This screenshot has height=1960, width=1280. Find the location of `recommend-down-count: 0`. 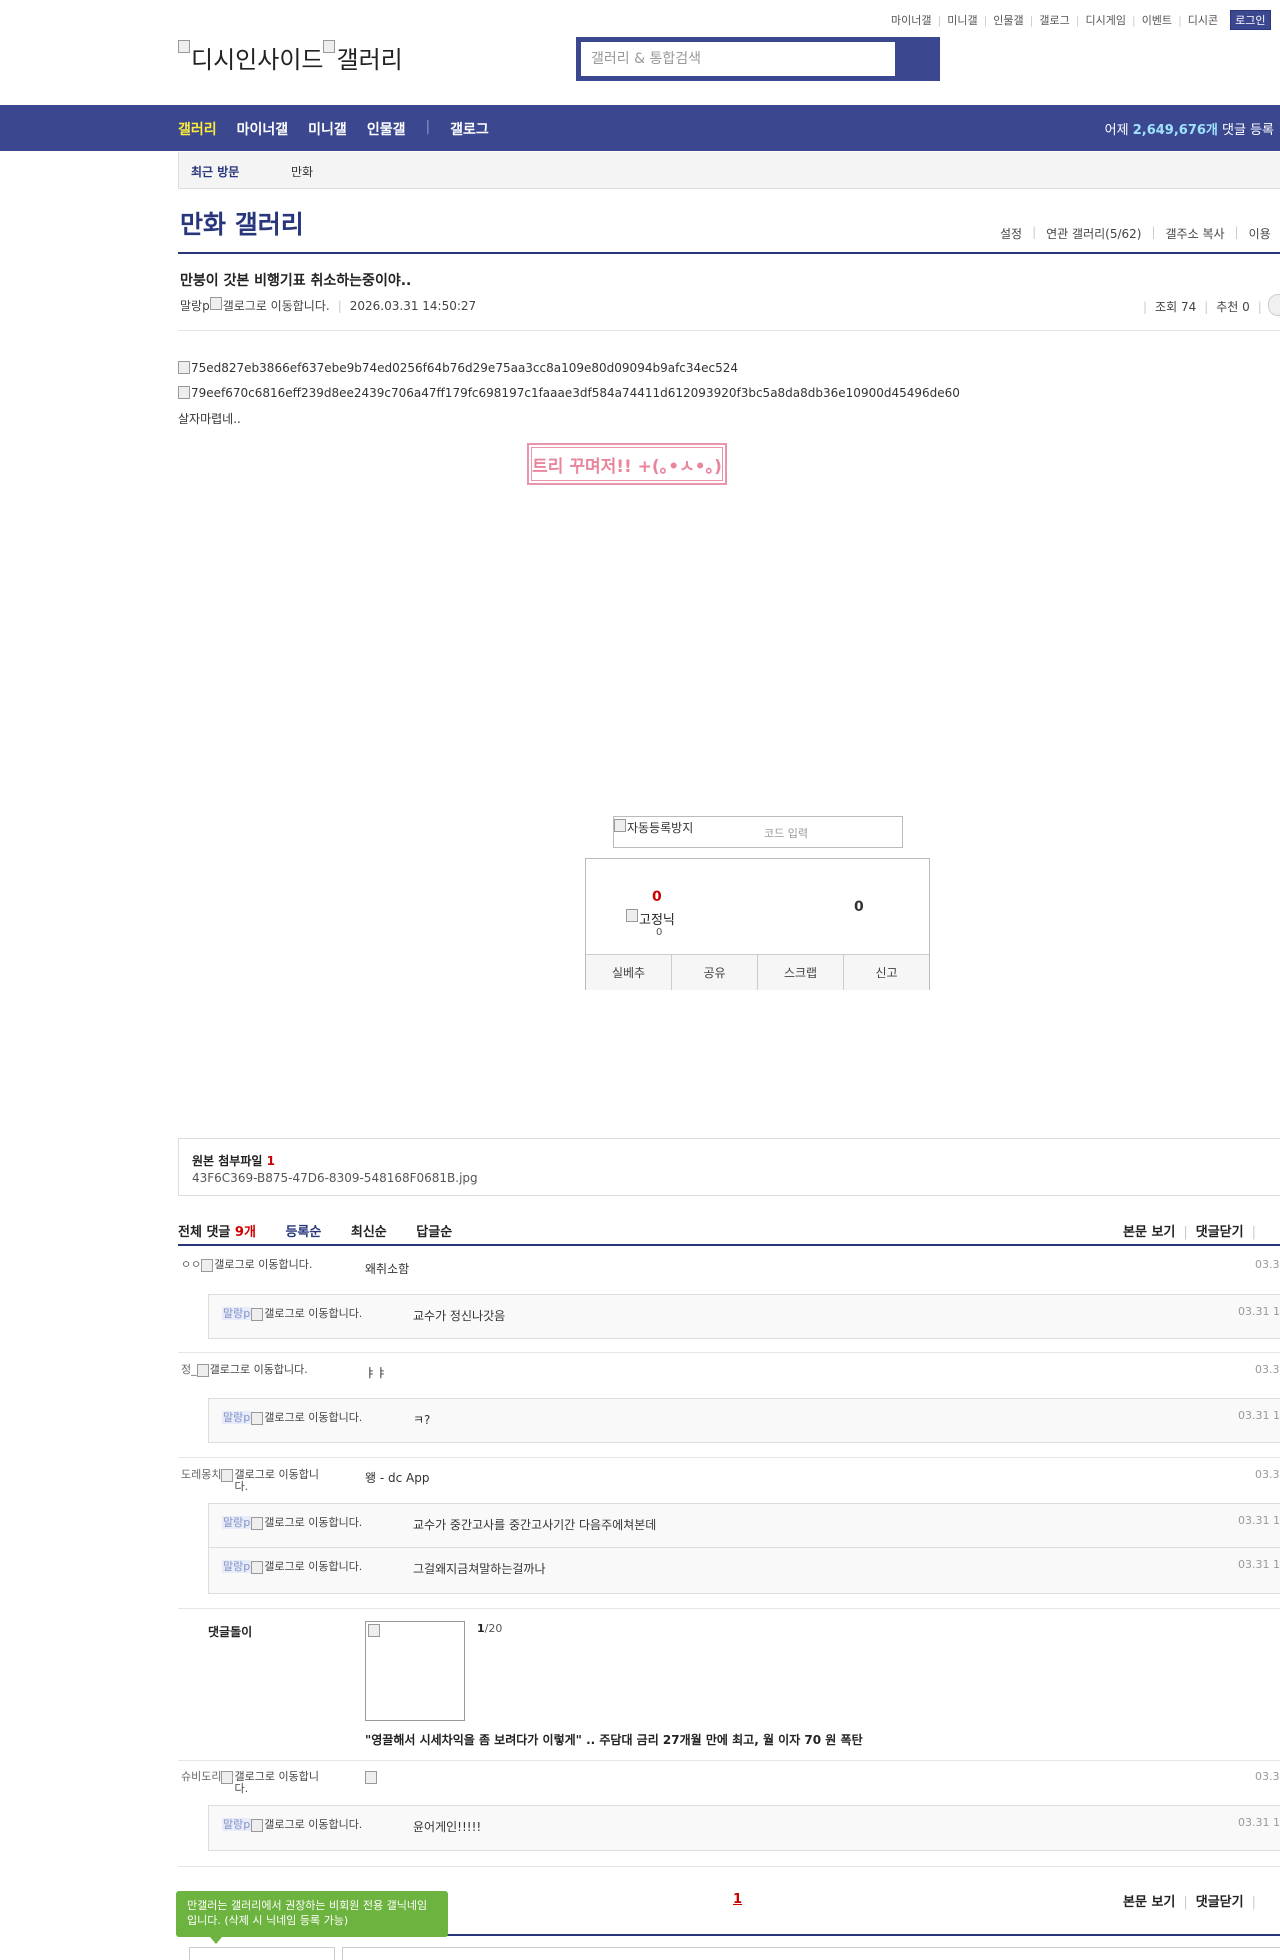

recommend-down-count: 0 is located at coordinates (859, 907).